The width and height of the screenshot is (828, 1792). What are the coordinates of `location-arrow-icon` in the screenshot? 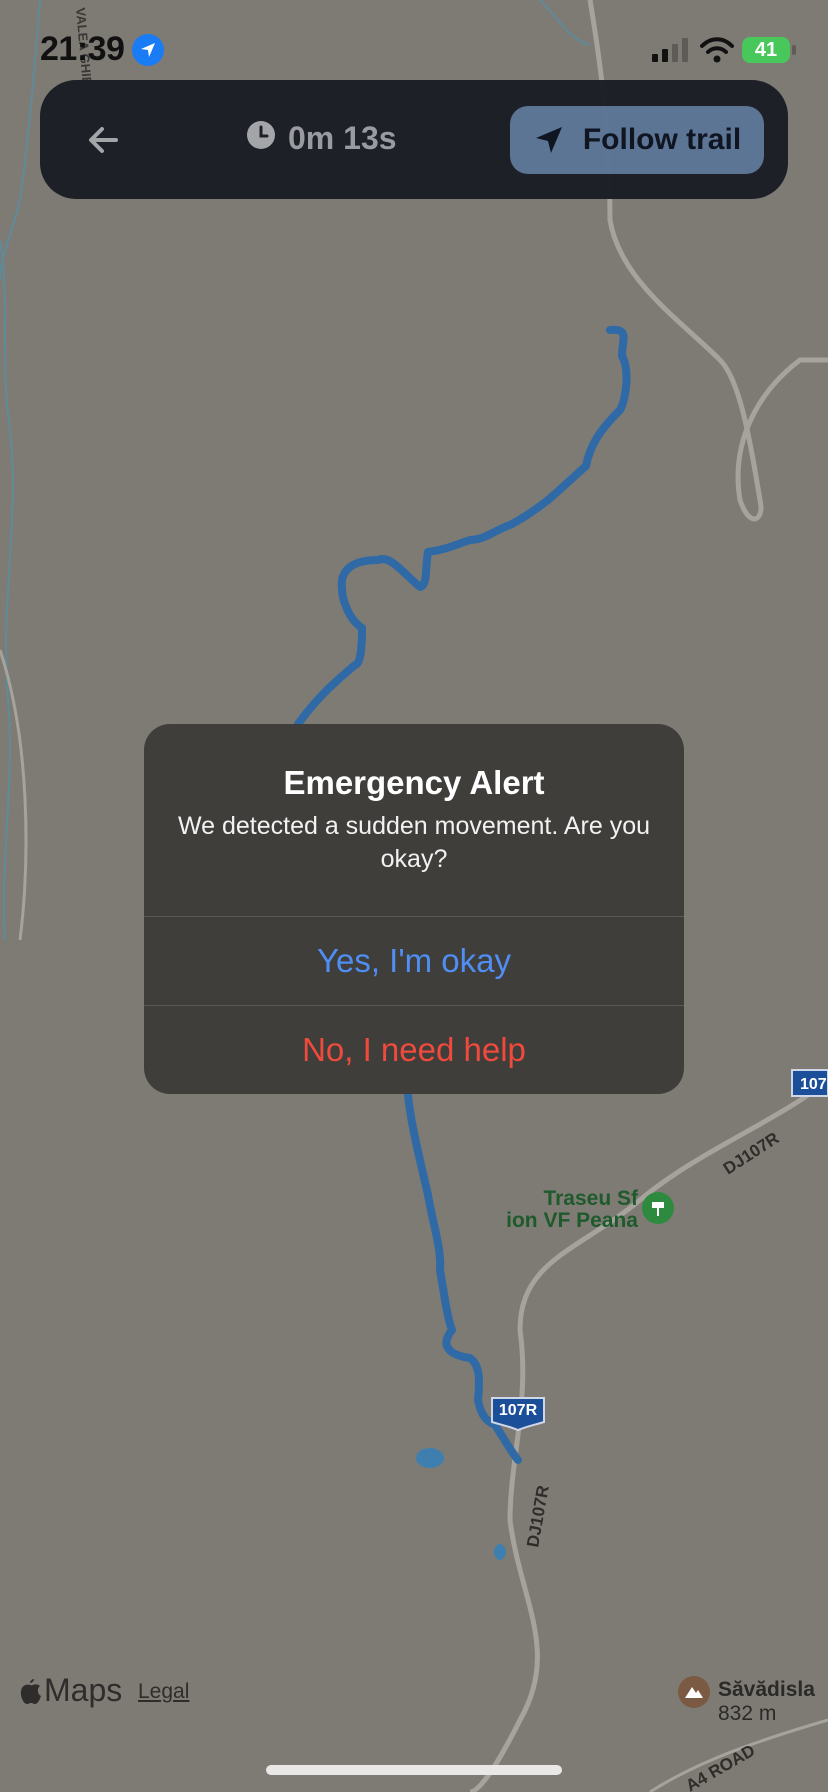 It's located at (148, 50).